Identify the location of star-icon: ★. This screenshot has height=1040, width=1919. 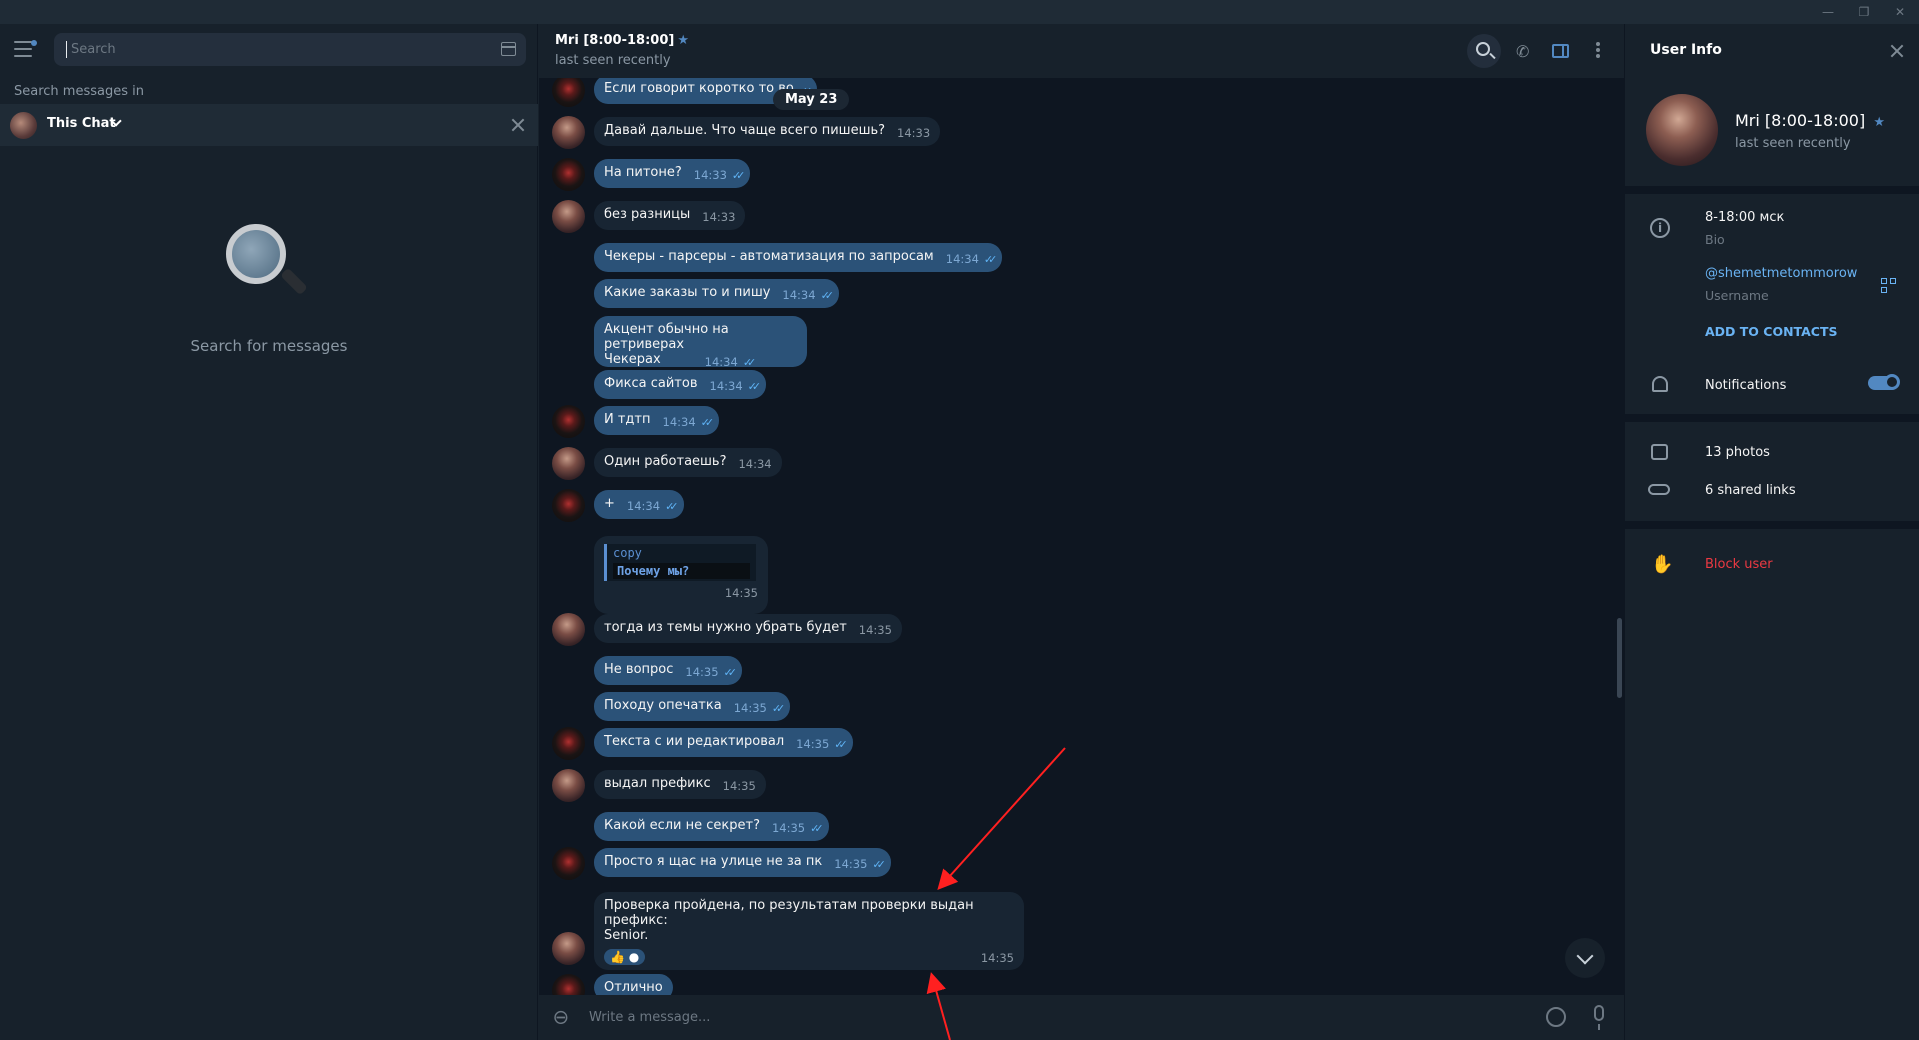
(1879, 122).